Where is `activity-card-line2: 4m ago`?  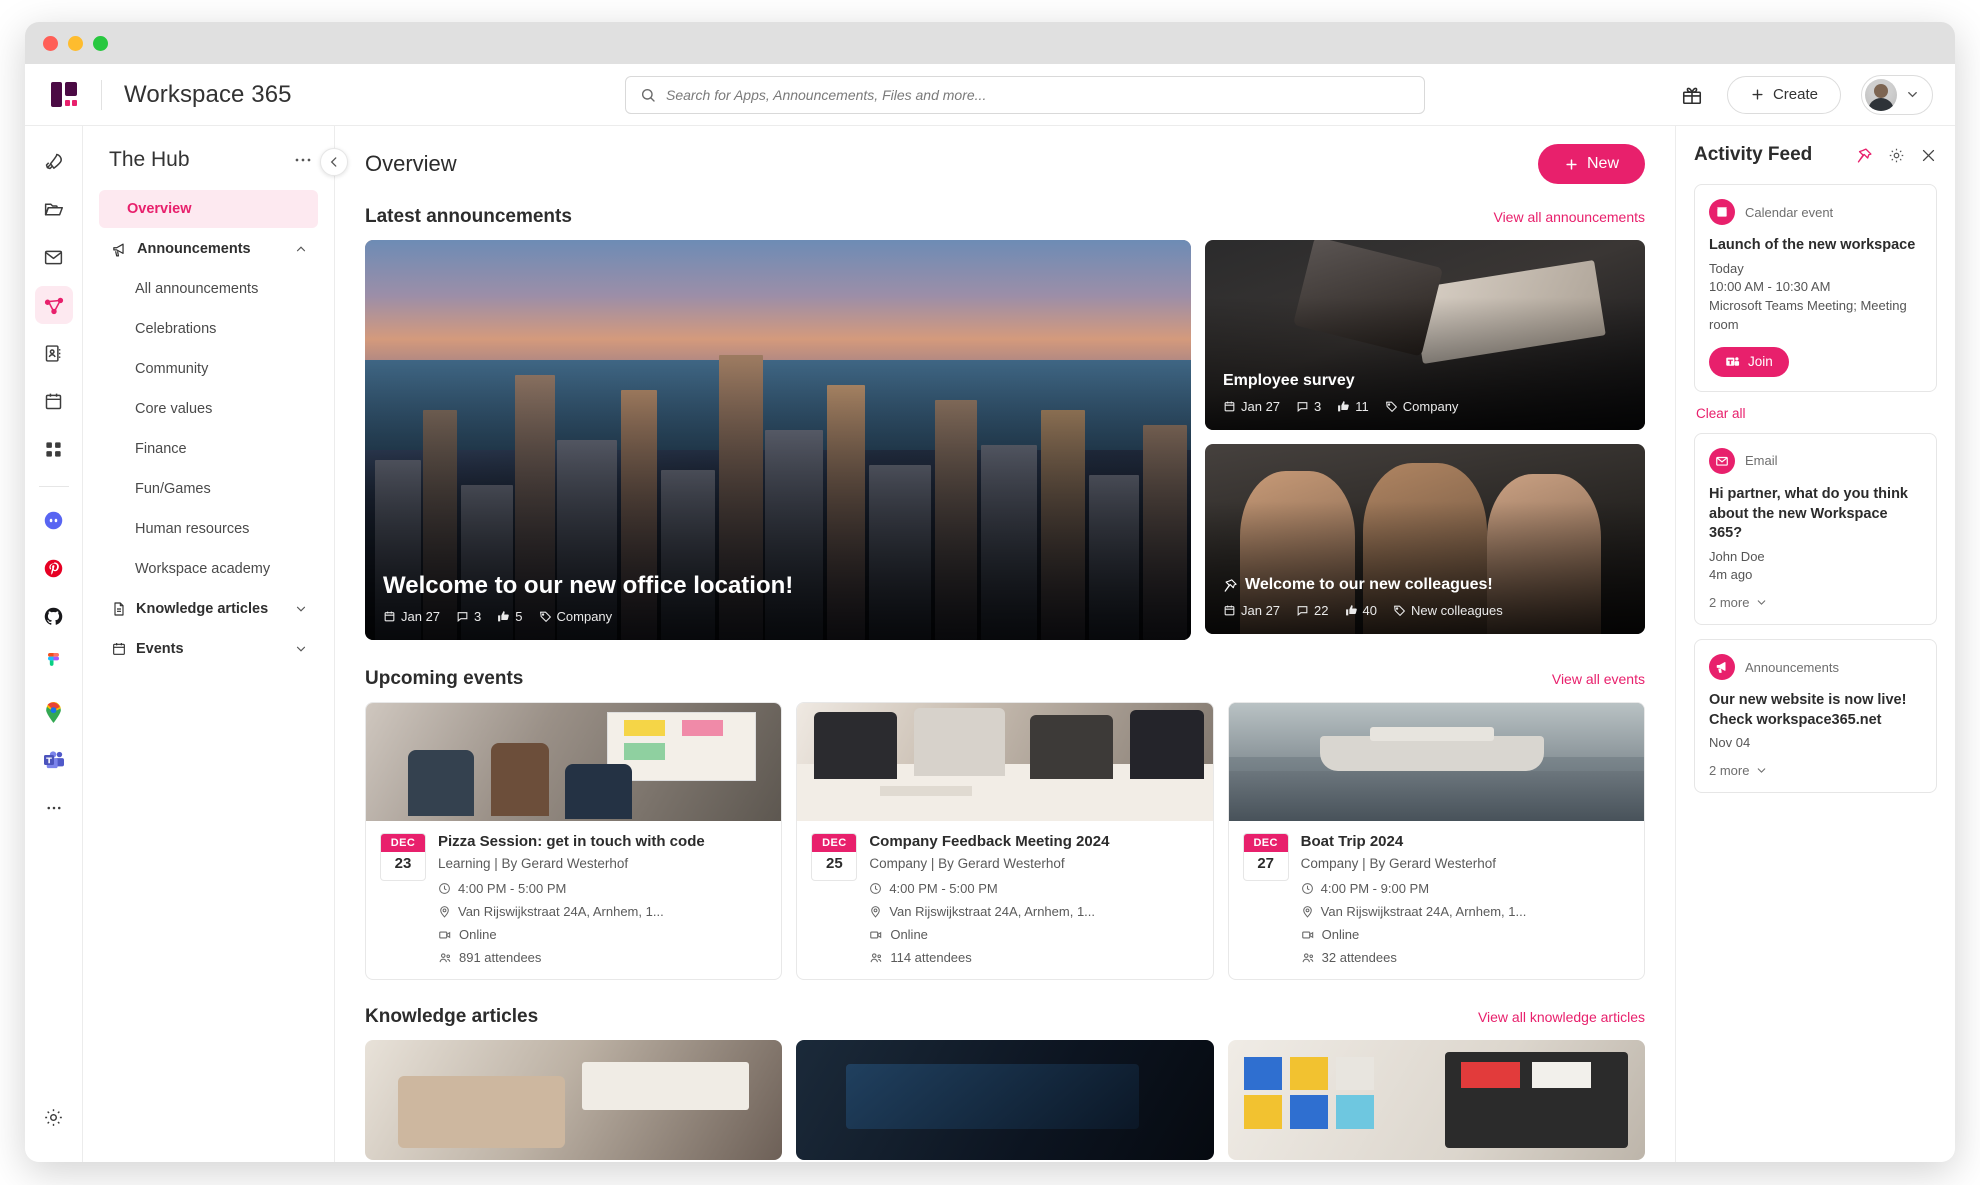
activity-card-line2: 4m ago is located at coordinates (1731, 575).